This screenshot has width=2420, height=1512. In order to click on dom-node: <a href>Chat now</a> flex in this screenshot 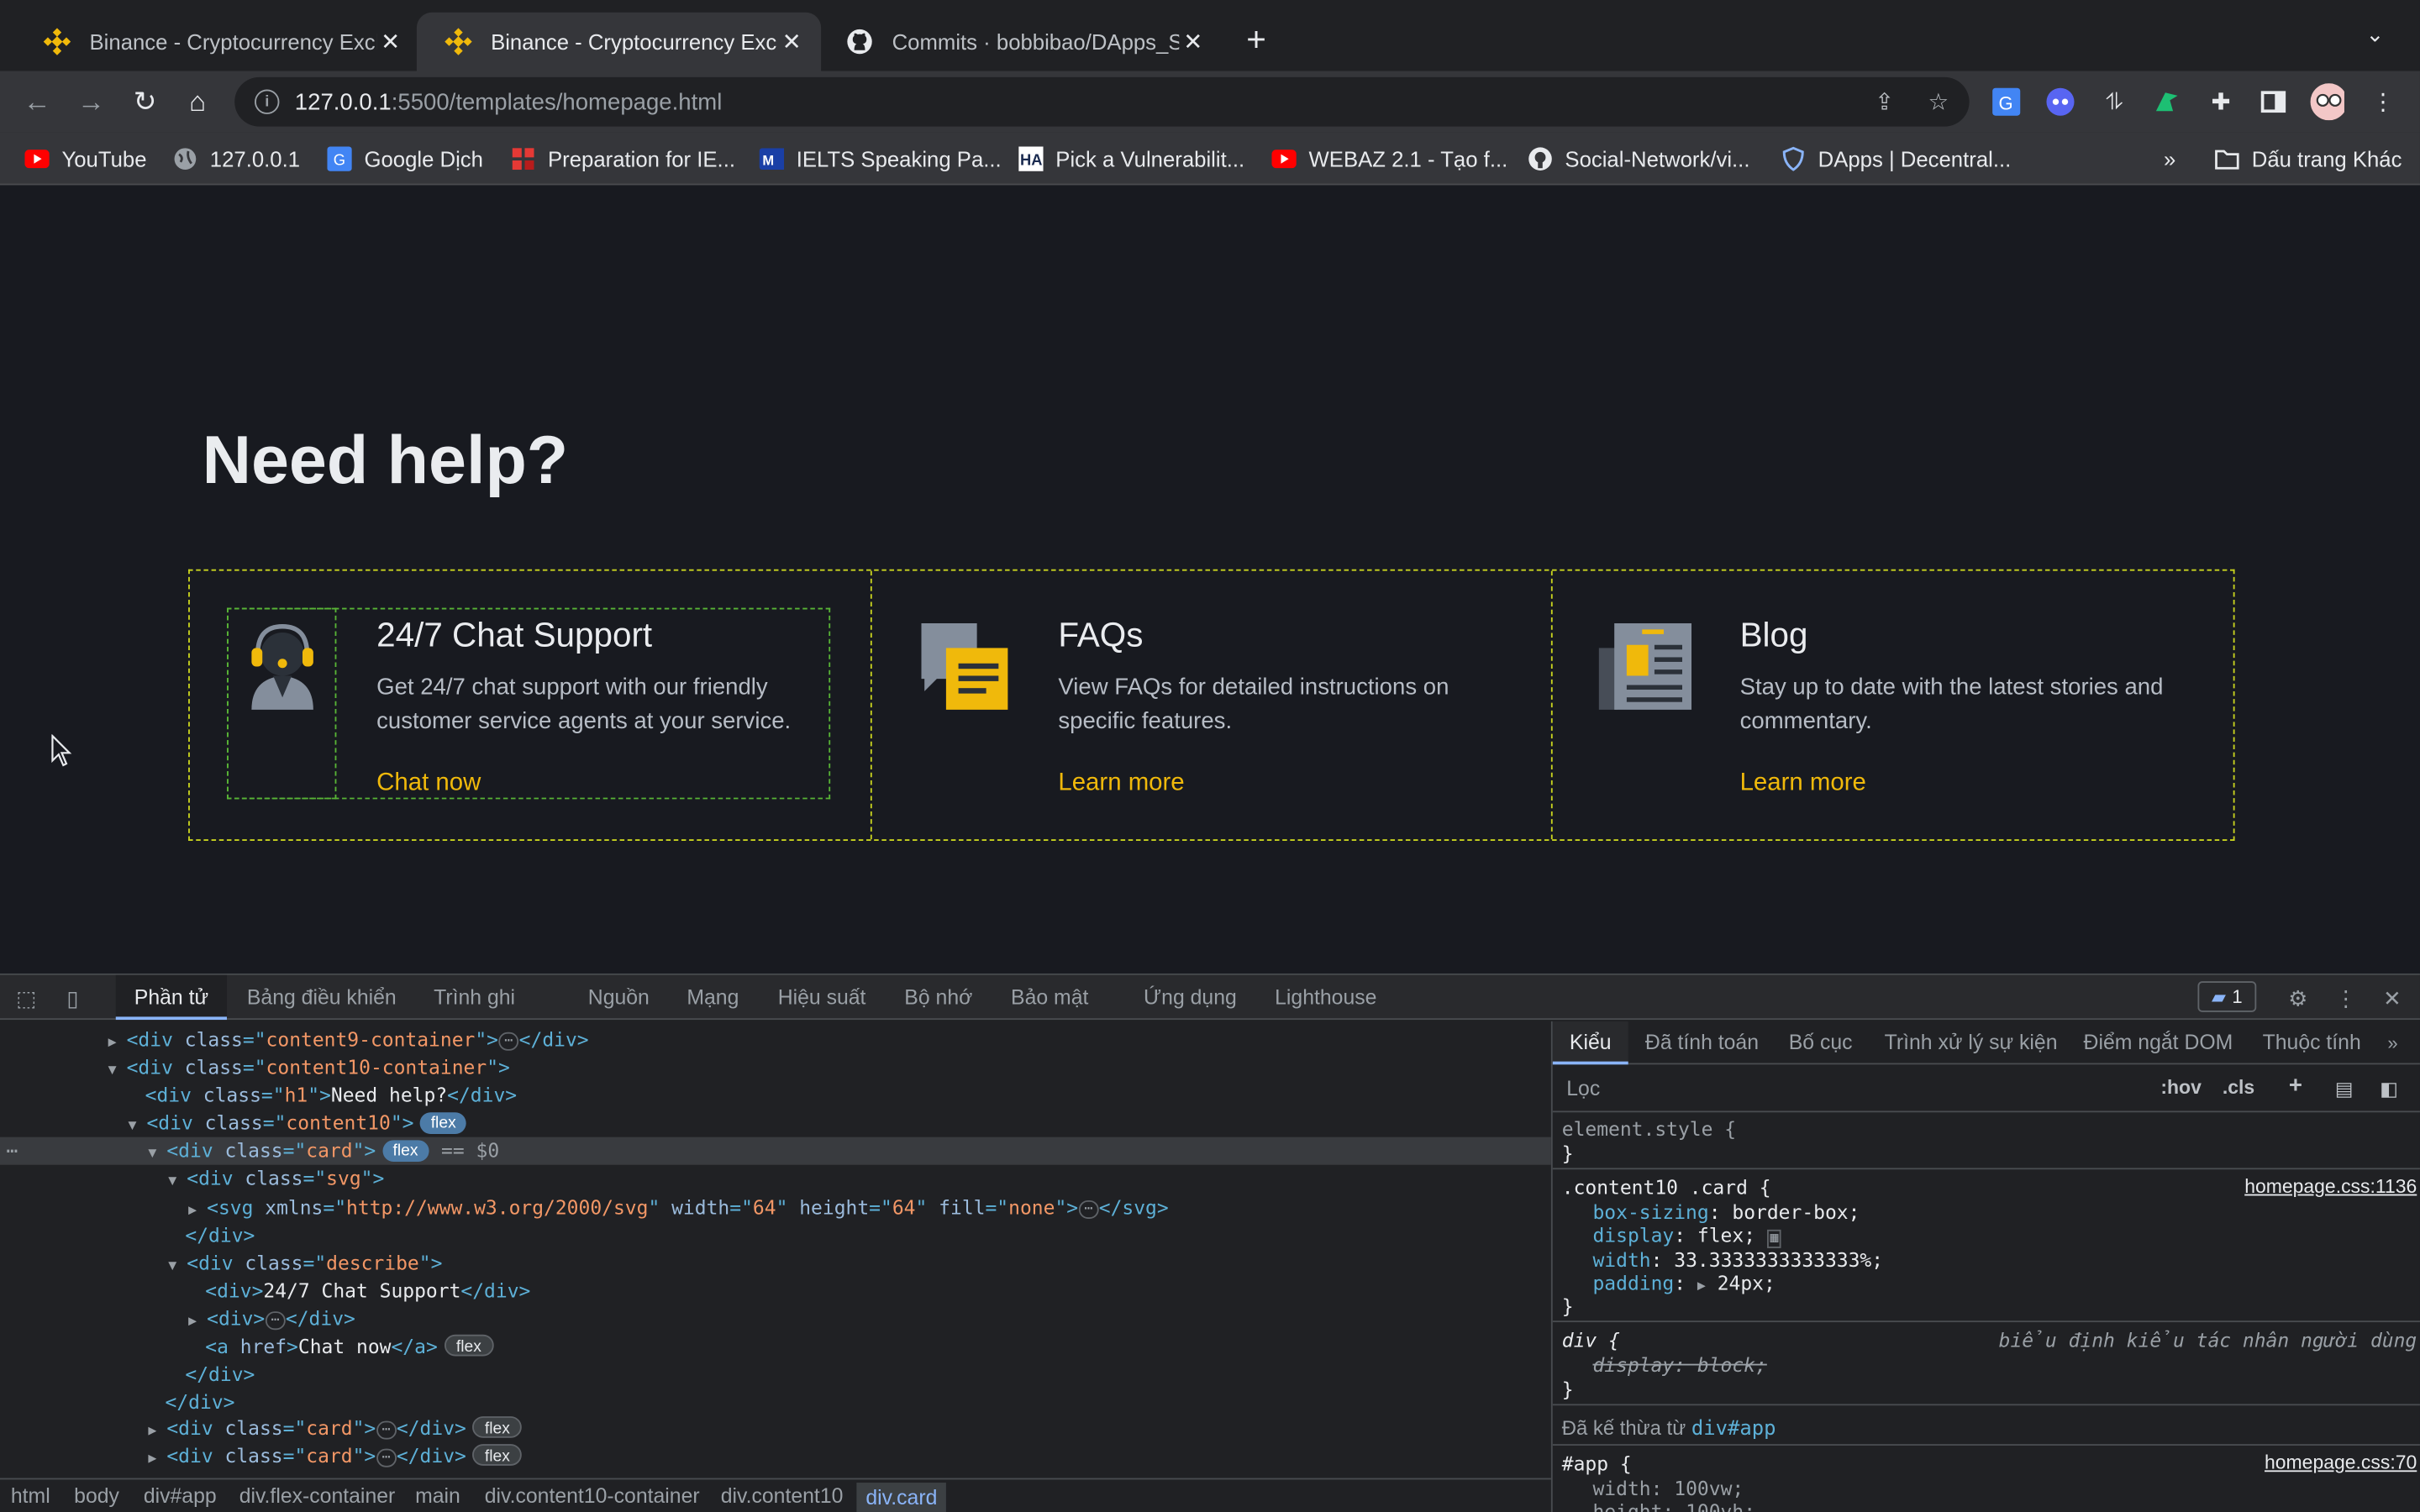, I will do `click(775, 1347)`.